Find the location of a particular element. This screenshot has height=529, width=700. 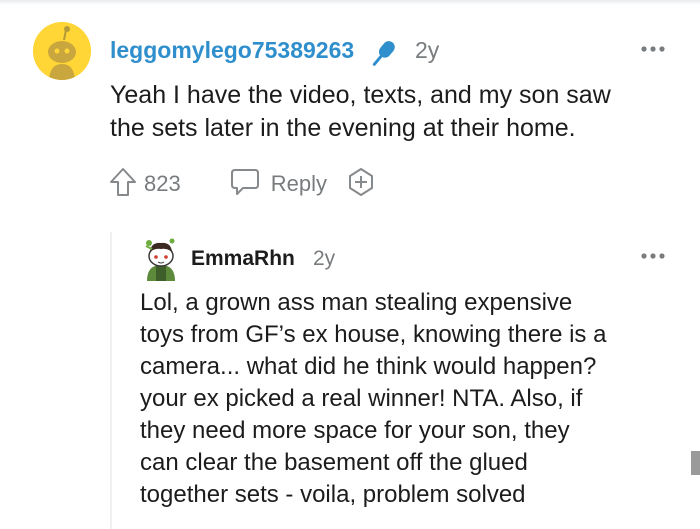

reply-avatar is located at coordinates (161, 259).